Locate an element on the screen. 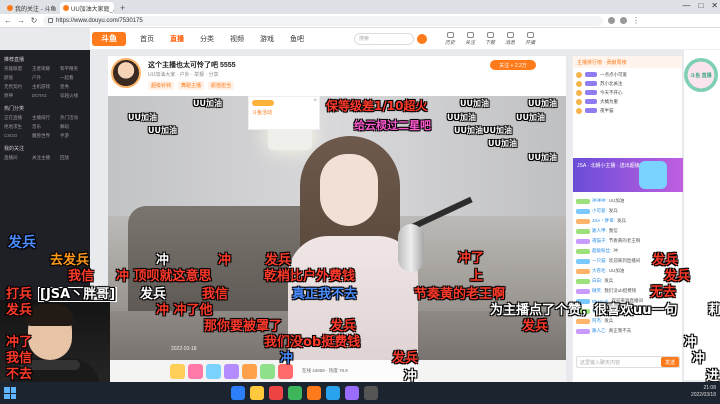 This screenshot has height=404, width=720. system-clock: 21:08 2022/03/18 is located at coordinates (703, 392).